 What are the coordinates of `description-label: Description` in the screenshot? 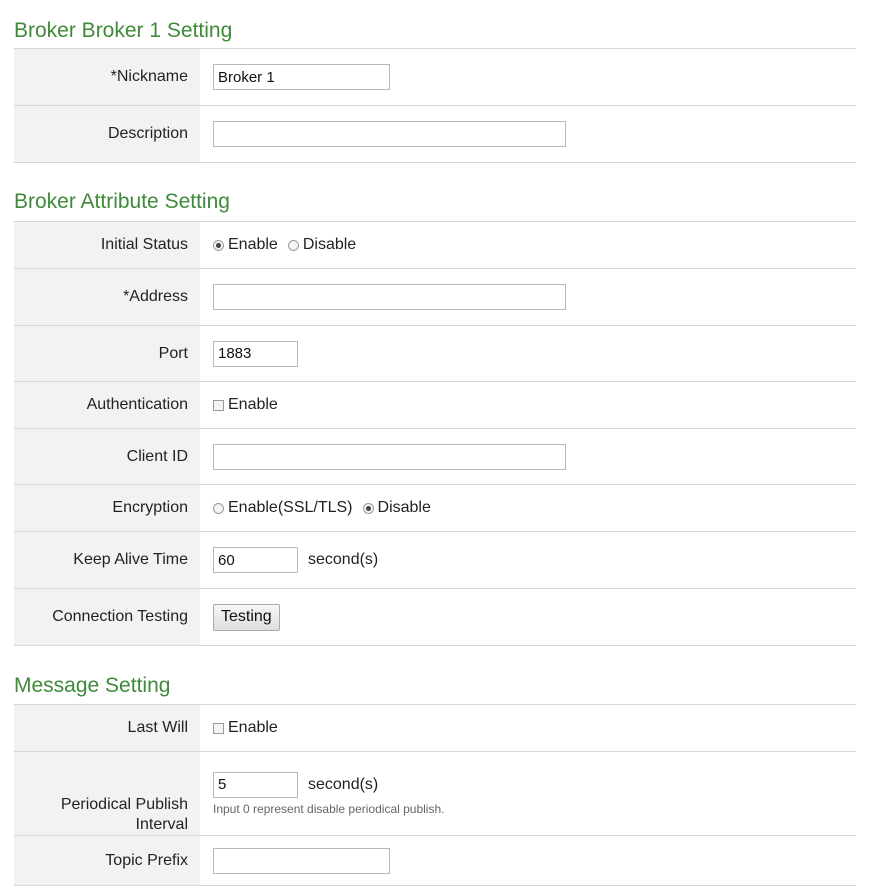 It's located at (107, 134).